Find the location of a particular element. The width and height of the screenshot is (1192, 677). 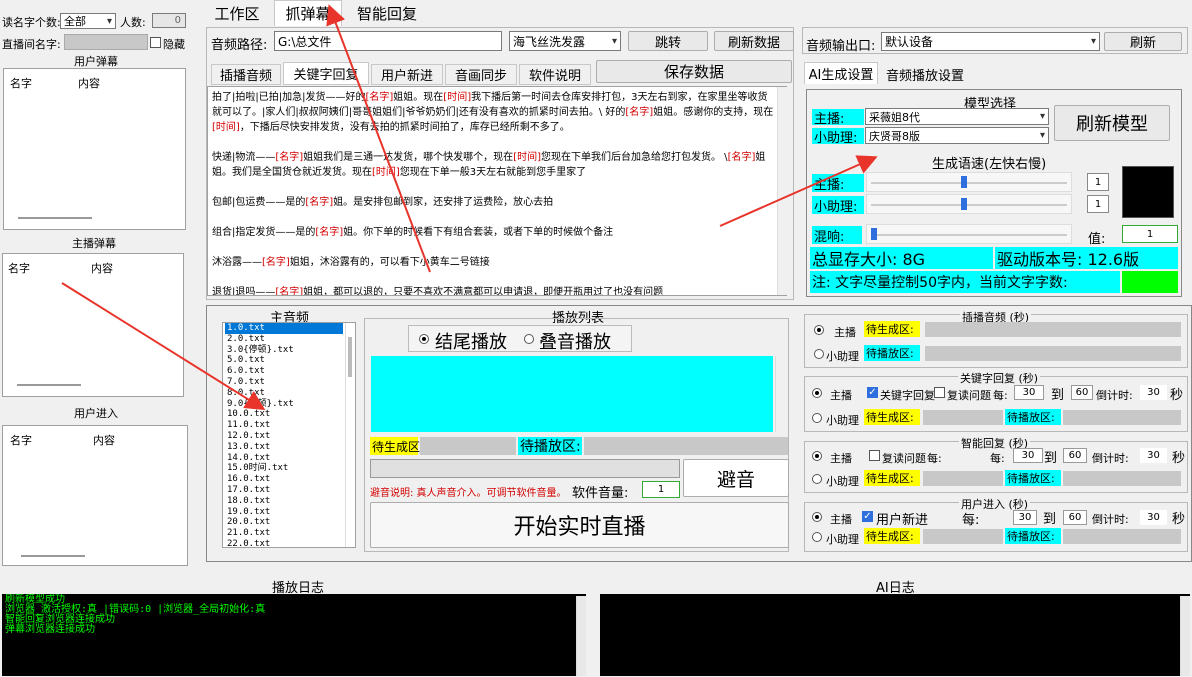

arrow-to-audio-list is located at coordinates (163, 346).